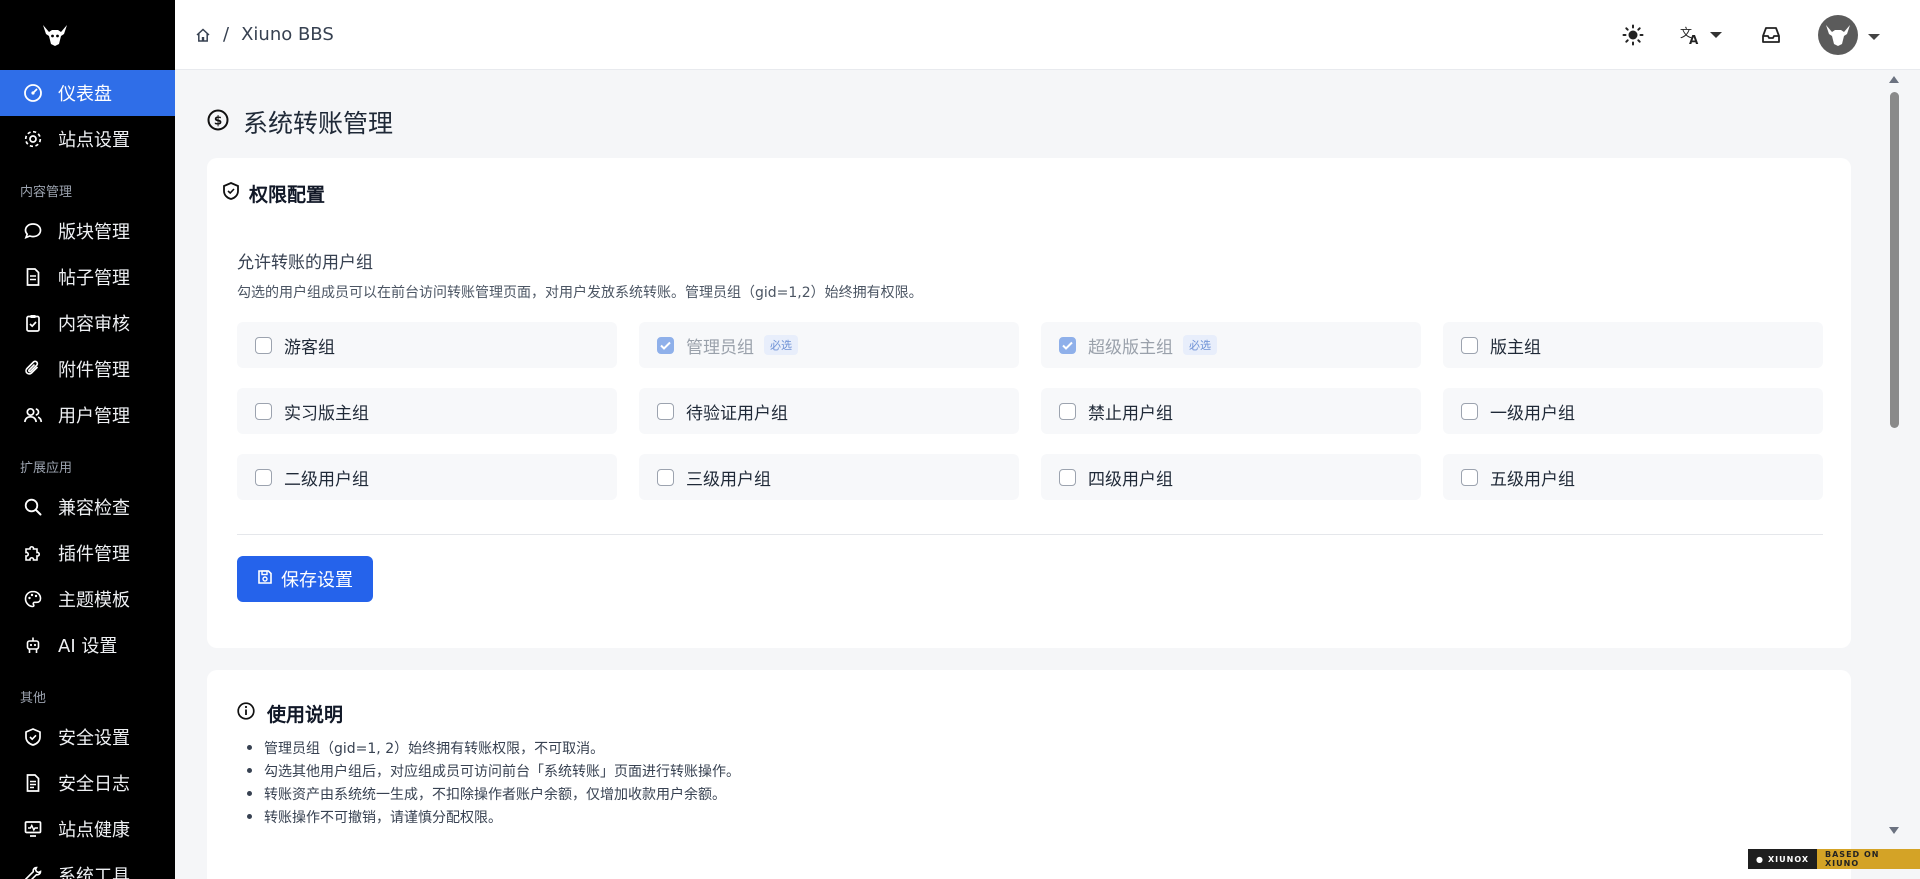 The image size is (1920, 879). Describe the element at coordinates (1231, 477) in the screenshot. I see `group-option: 四级用户组` at that location.